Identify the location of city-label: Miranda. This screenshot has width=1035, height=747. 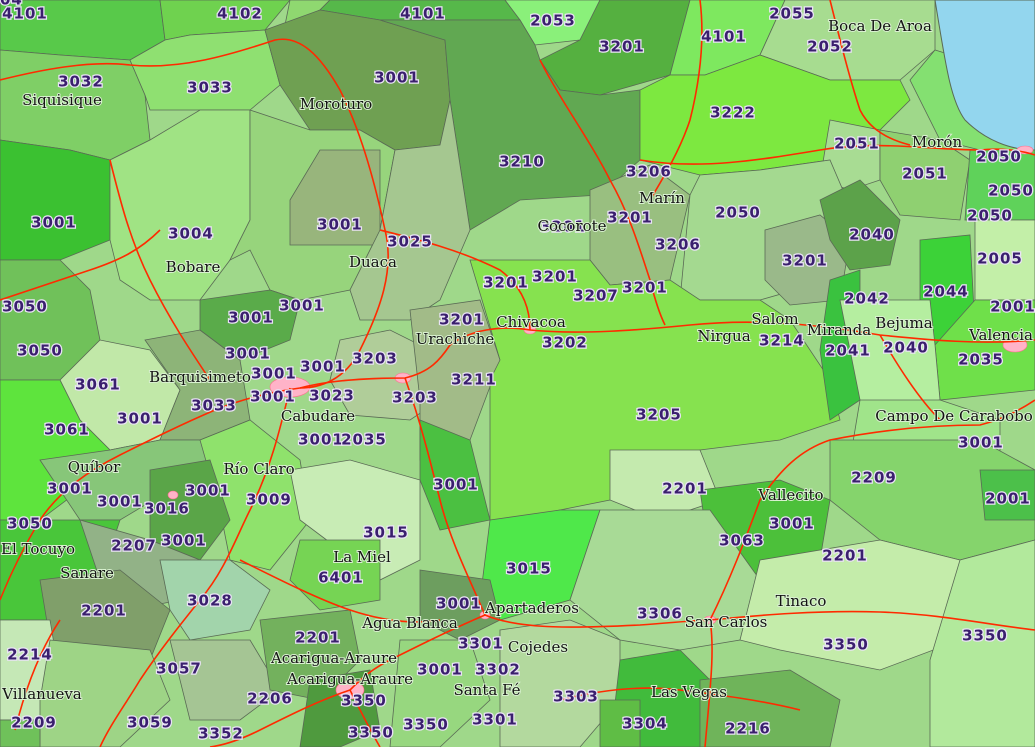
(839, 330).